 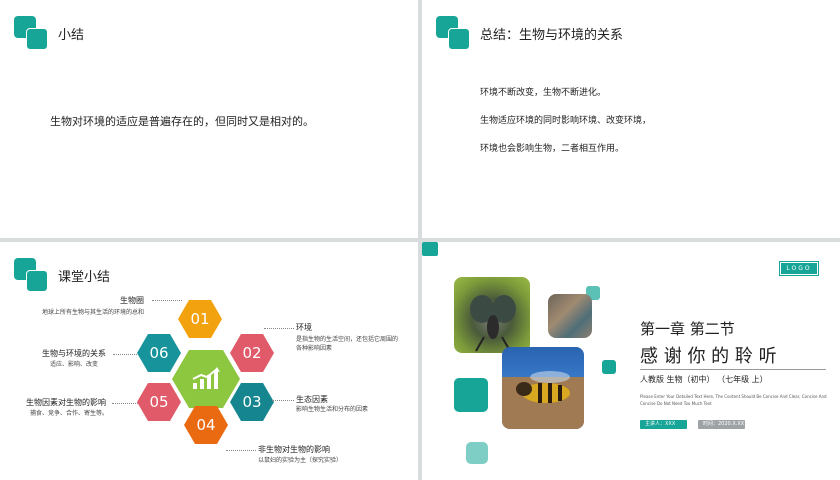 What do you see at coordinates (294, 449) in the screenshot?
I see `label-04: 非生物对生物的影响` at bounding box center [294, 449].